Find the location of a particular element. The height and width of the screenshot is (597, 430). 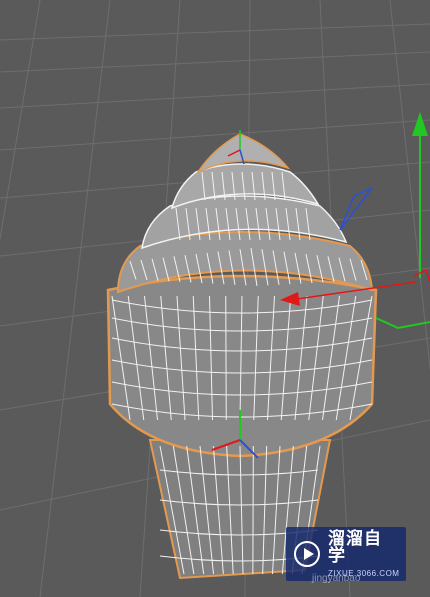

watermark-brand: 溜溜自学 is located at coordinates (355, 547).